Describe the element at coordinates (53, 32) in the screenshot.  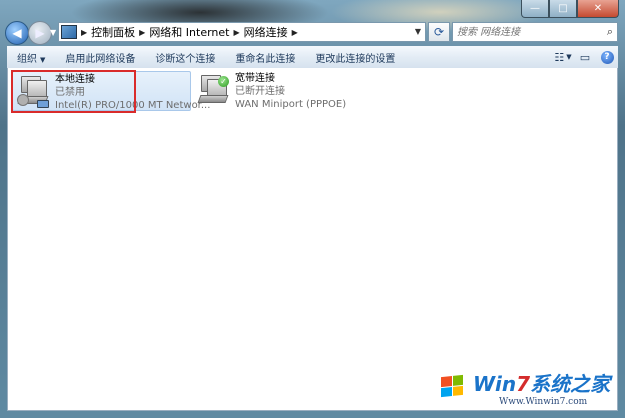
I see `recent-pages-dropdown: ▼` at that location.